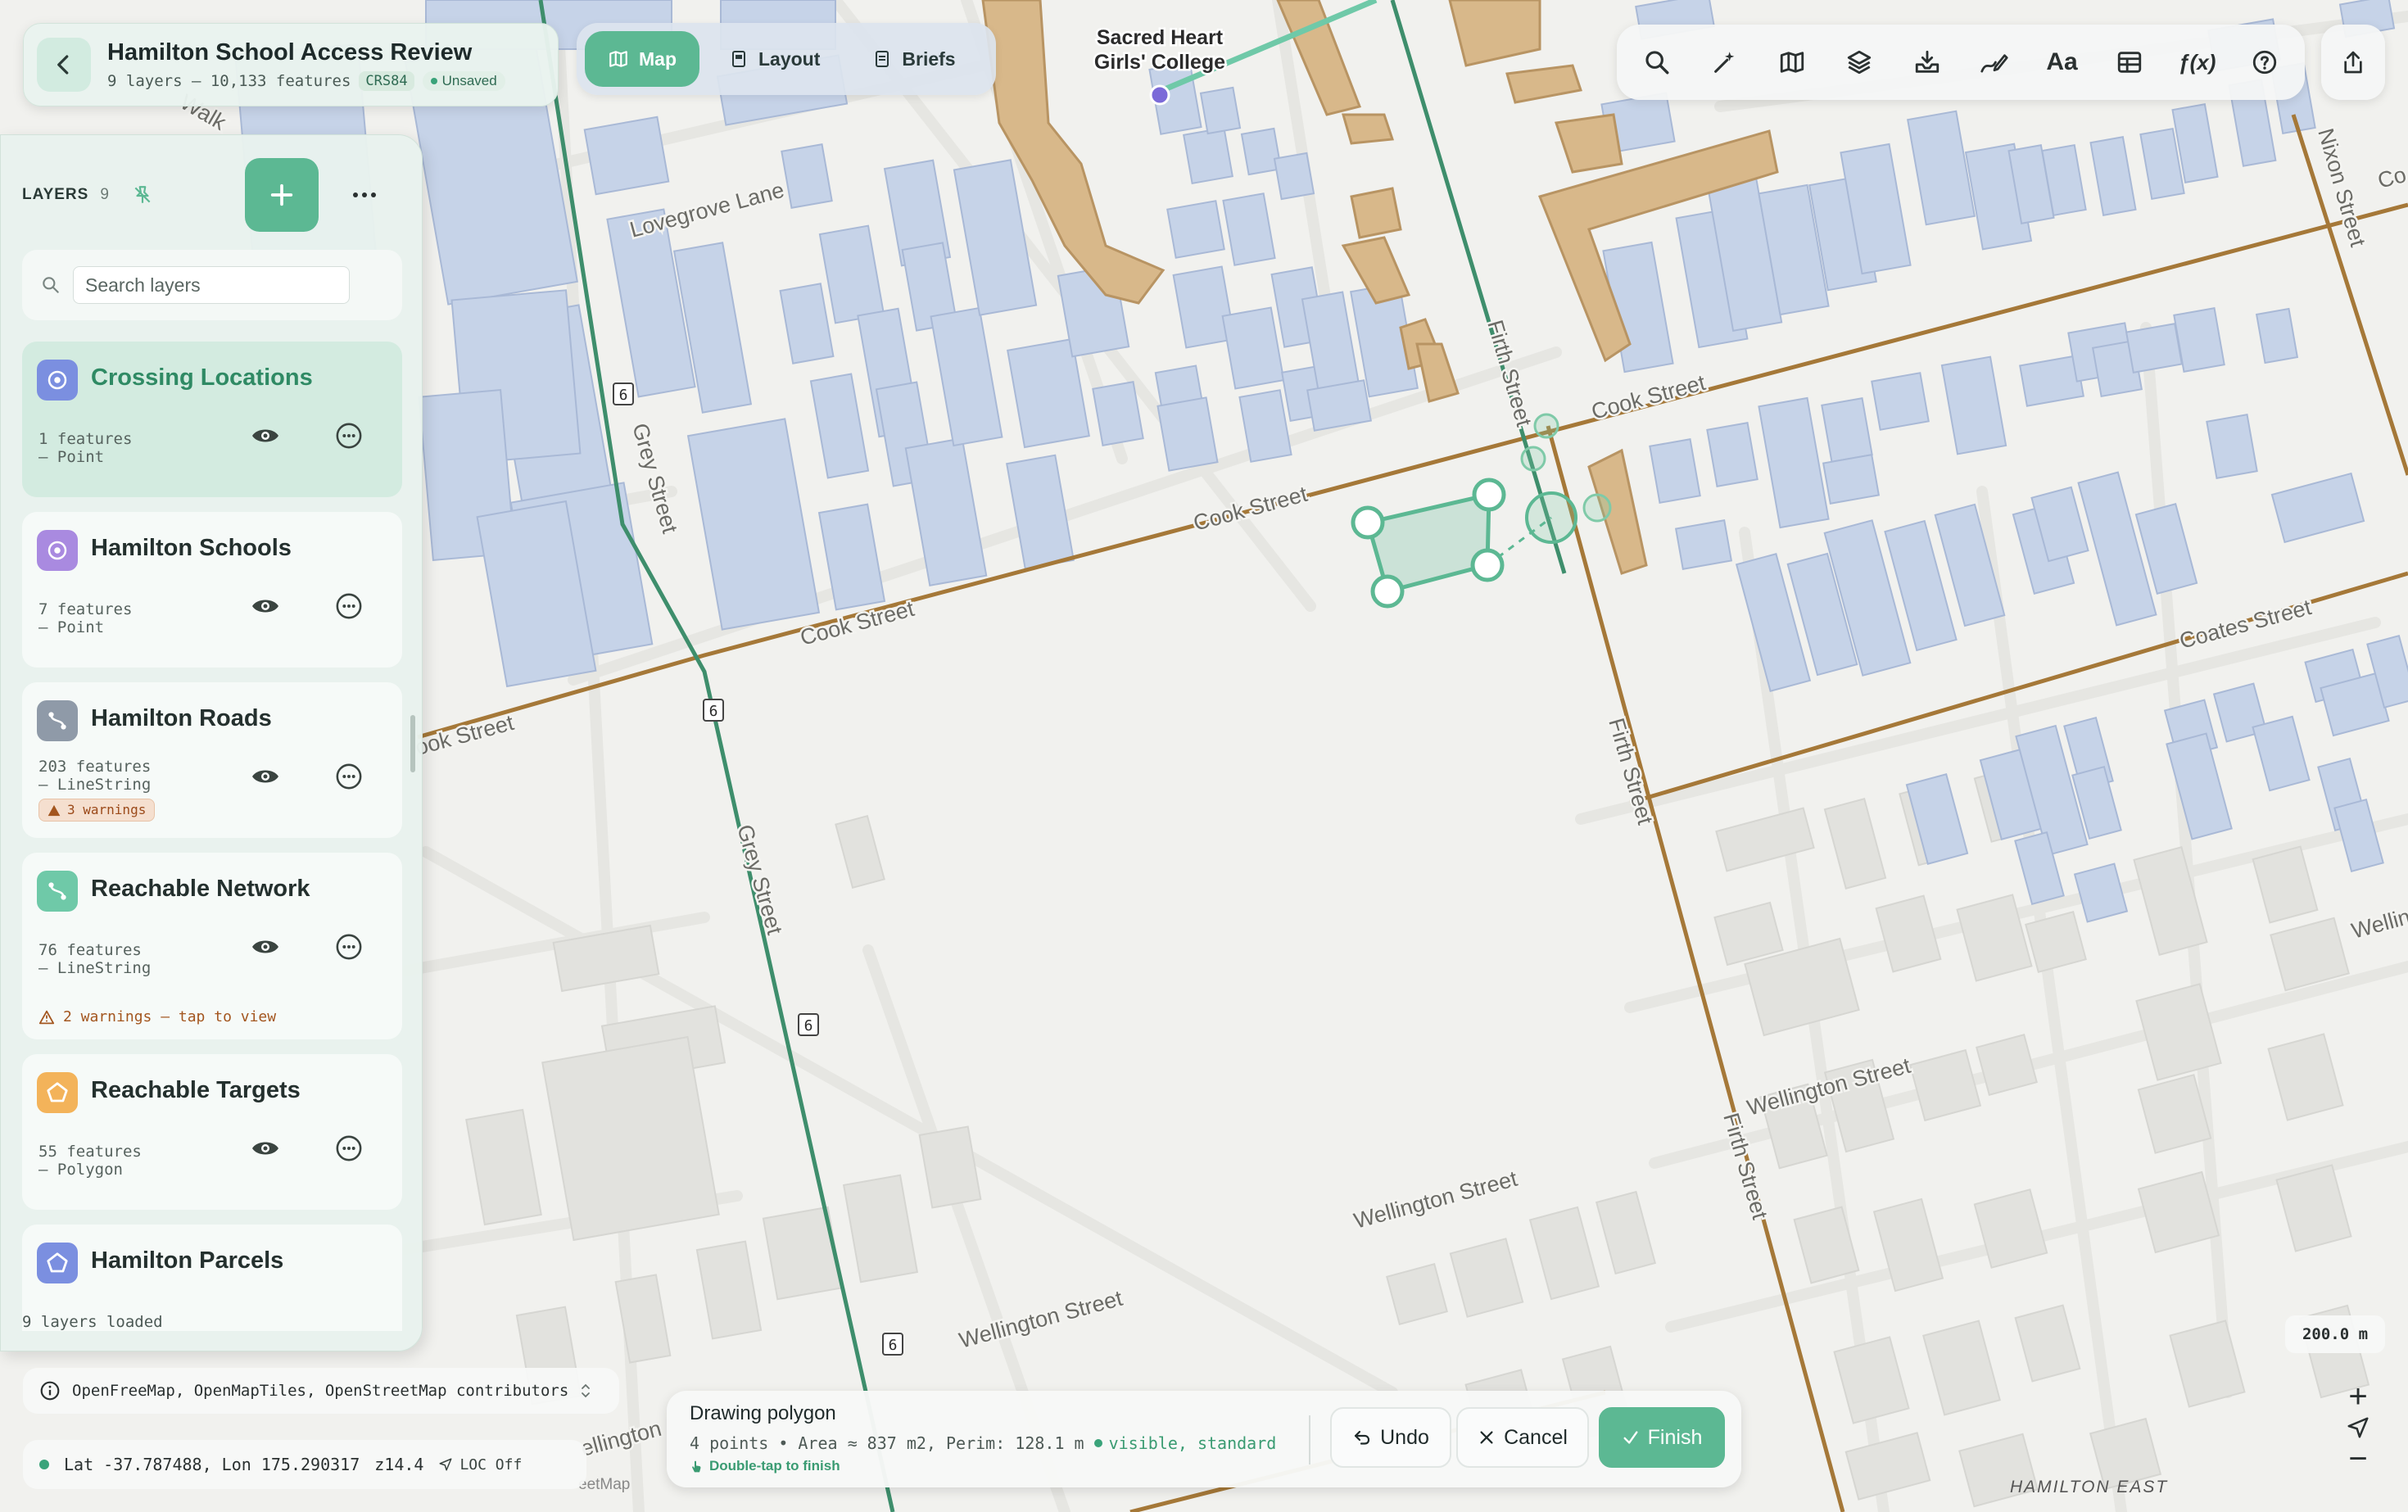 This screenshot has width=2408, height=1512. Describe the element at coordinates (2358, 1459) in the screenshot. I see `zoom-out-button: −` at that location.